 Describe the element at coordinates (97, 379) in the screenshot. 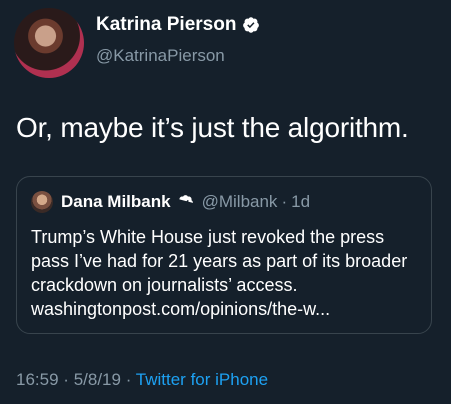

I see `tweet-date: 5/8/19` at that location.